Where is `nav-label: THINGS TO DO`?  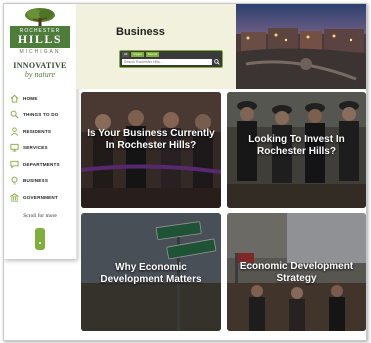 nav-label: THINGS TO DO is located at coordinates (41, 114).